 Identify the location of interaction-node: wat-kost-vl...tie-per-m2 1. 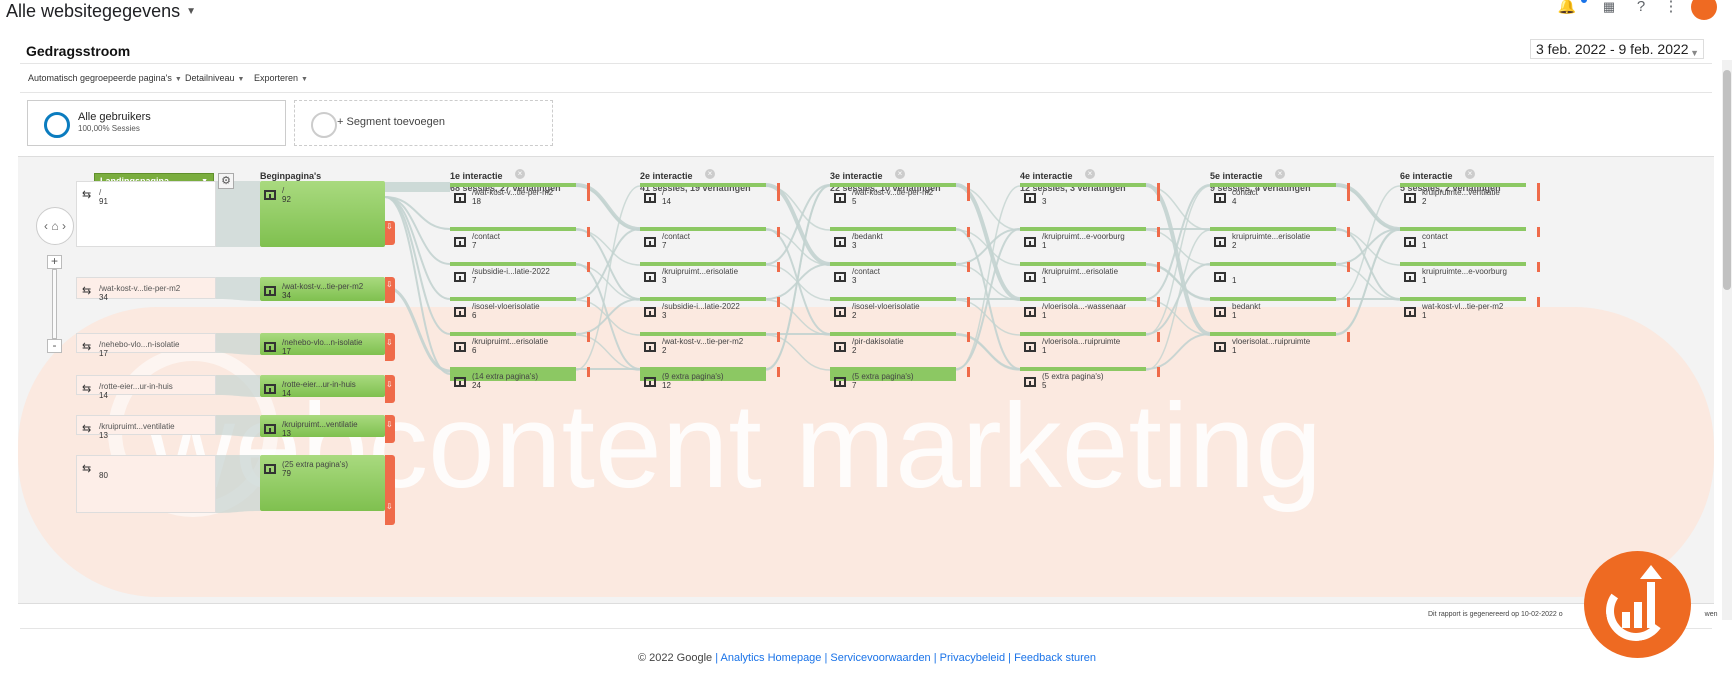
(1470, 312).